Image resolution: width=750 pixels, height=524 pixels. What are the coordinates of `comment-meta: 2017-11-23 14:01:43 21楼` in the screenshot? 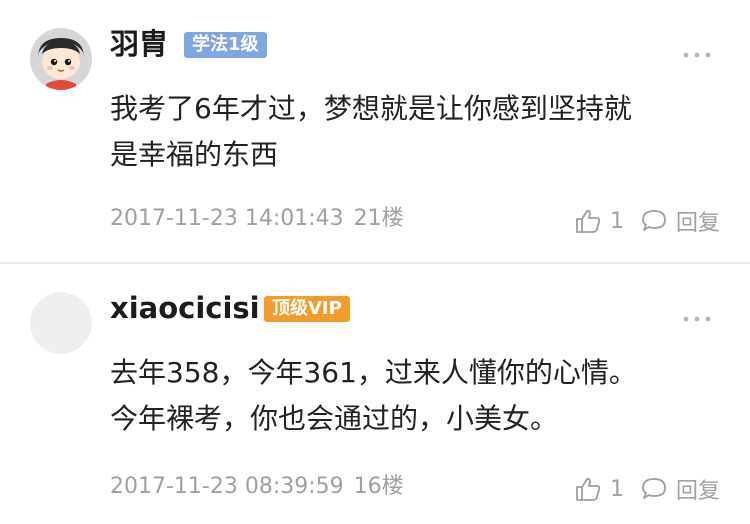 It's located at (257, 219).